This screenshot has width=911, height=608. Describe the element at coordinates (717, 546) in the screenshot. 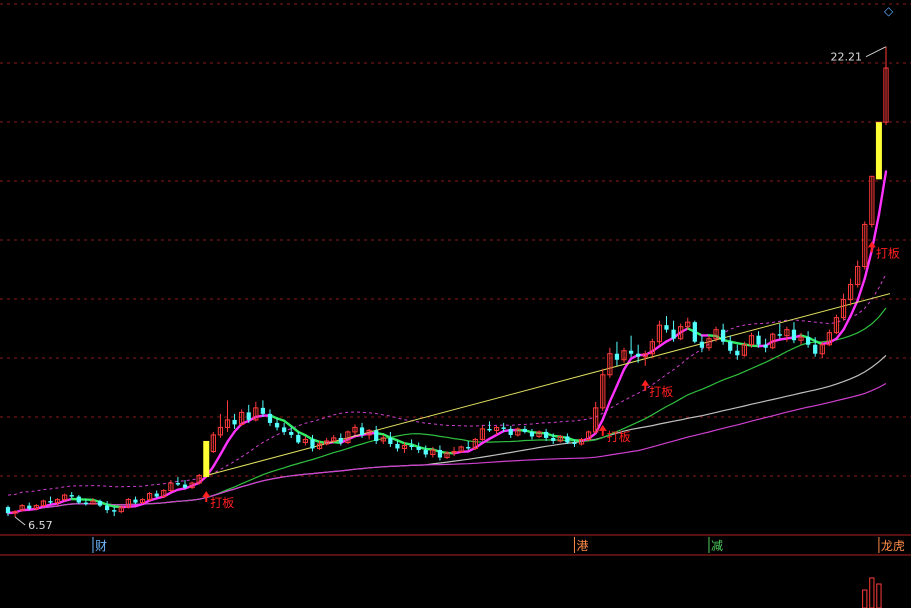

I see `event-marker-label: 减` at that location.